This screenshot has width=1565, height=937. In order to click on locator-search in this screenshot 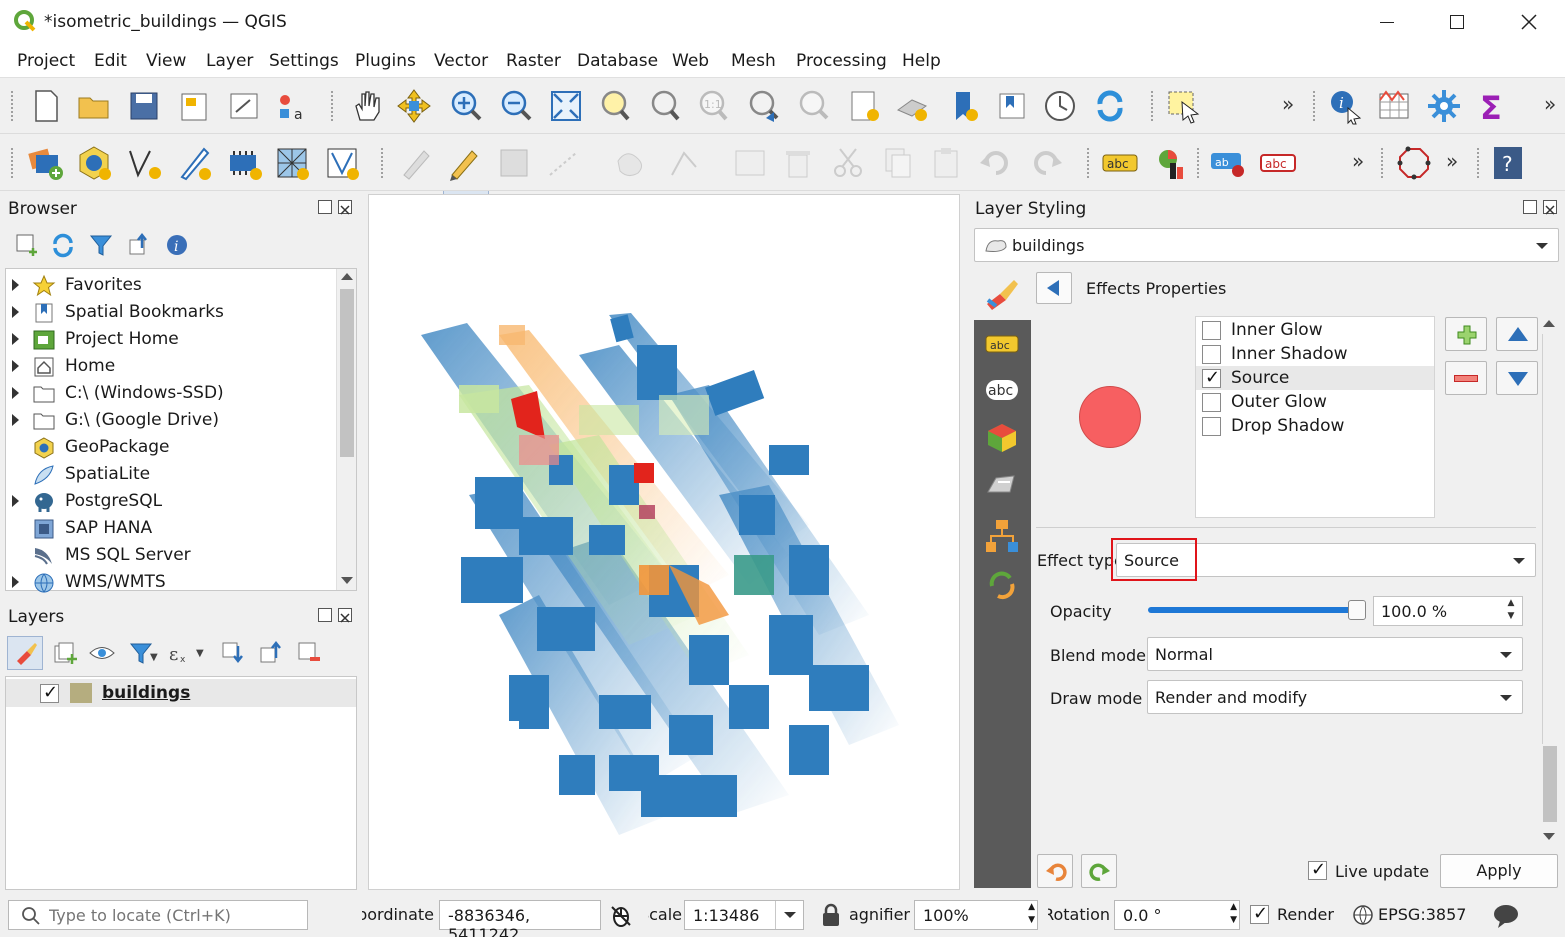, I will do `click(158, 915)`.